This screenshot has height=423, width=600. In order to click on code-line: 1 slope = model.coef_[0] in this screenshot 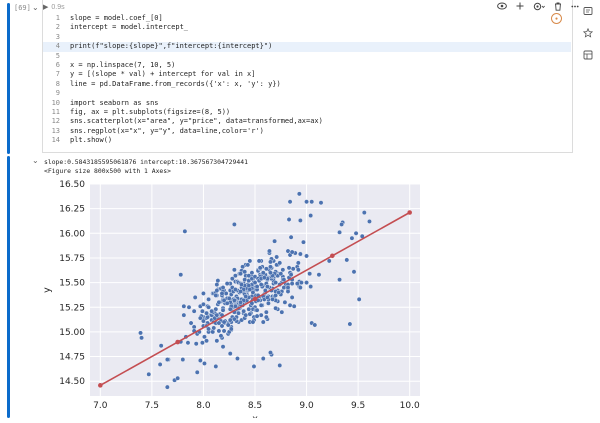, I will do `click(307, 18)`.